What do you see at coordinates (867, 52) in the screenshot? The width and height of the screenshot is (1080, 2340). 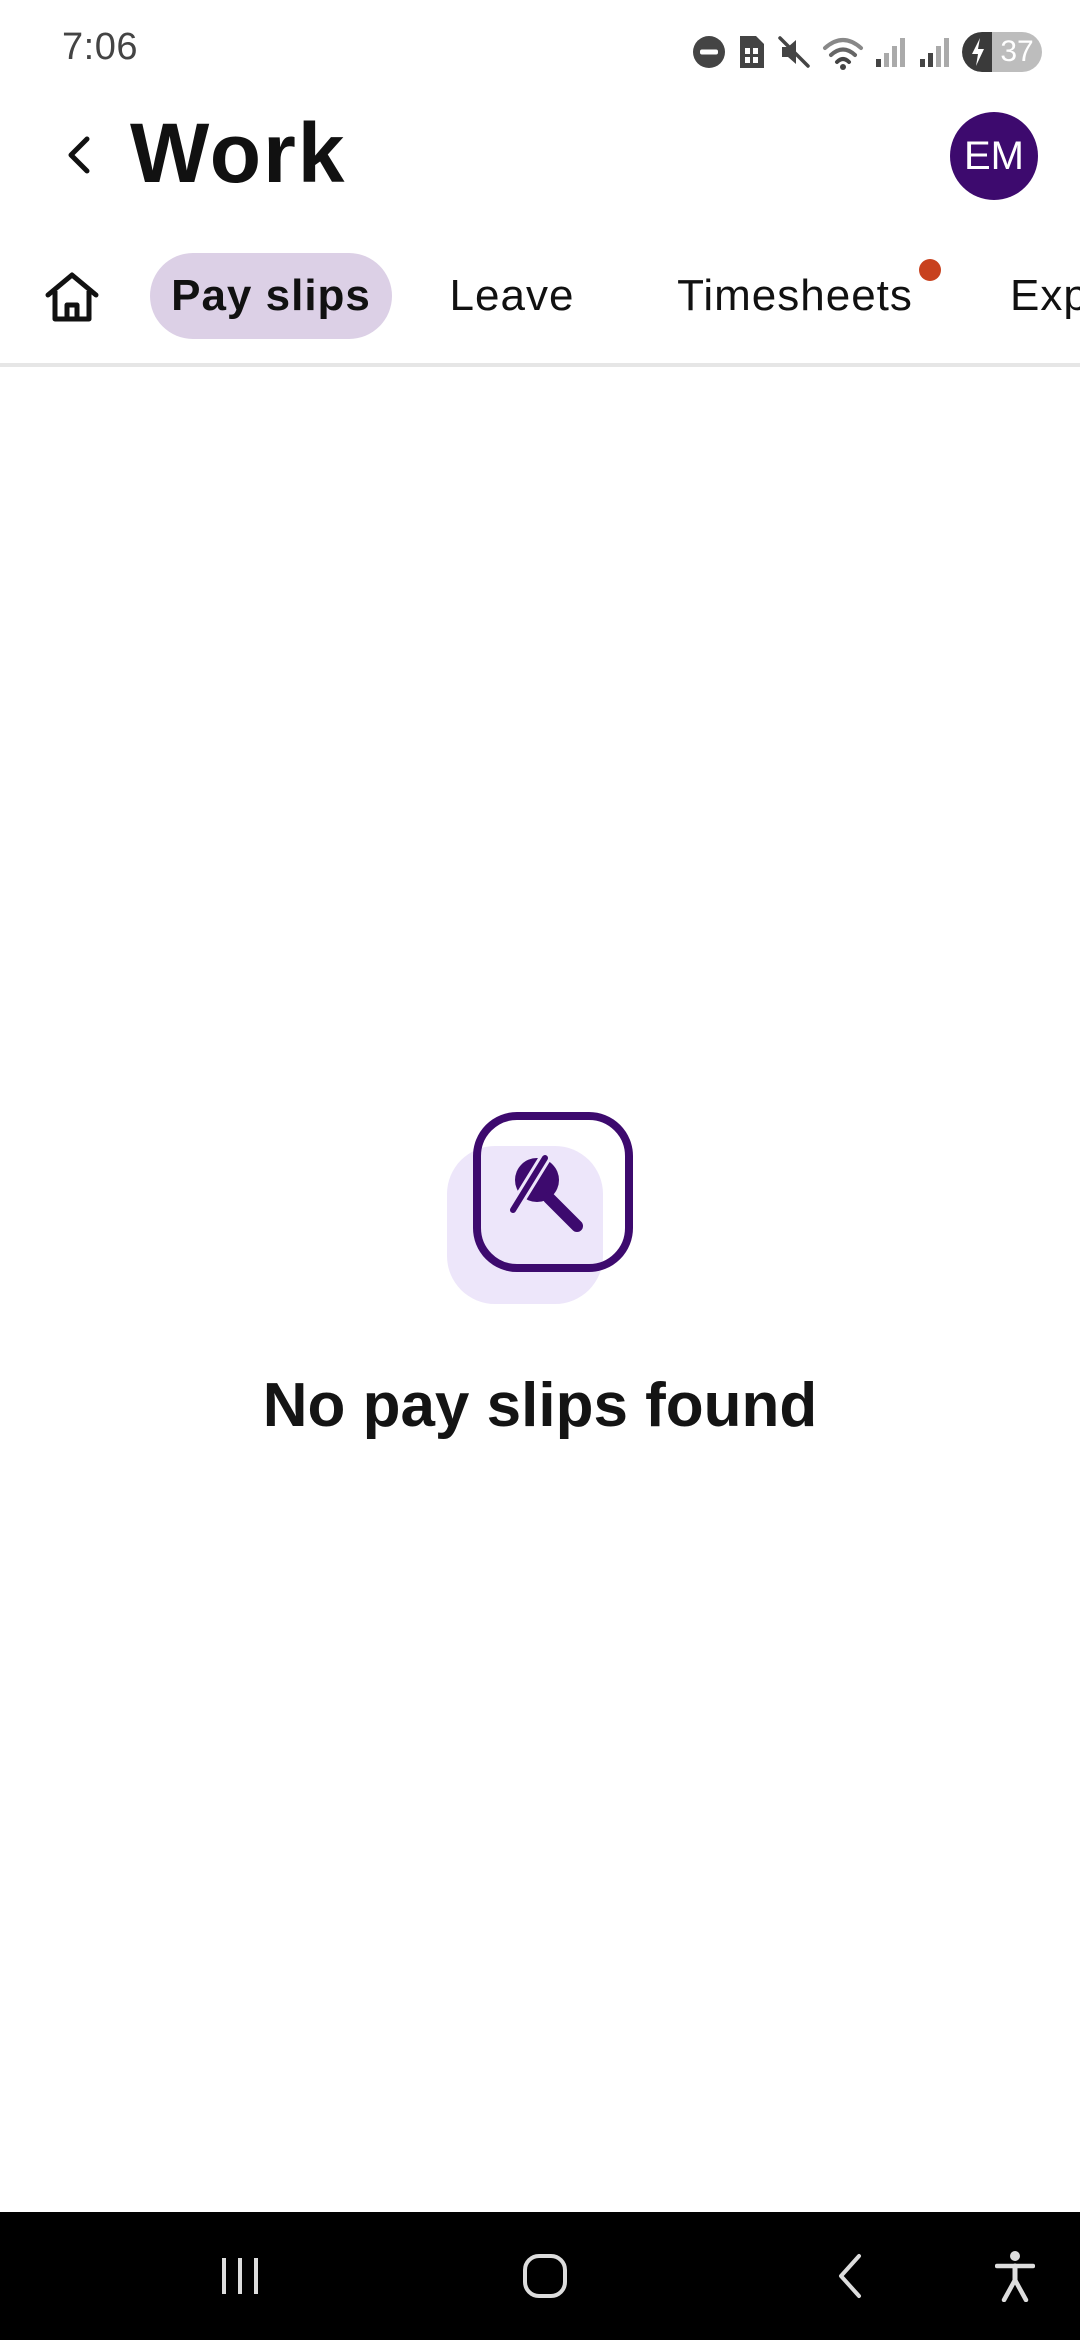 I see `status-icons: 37` at bounding box center [867, 52].